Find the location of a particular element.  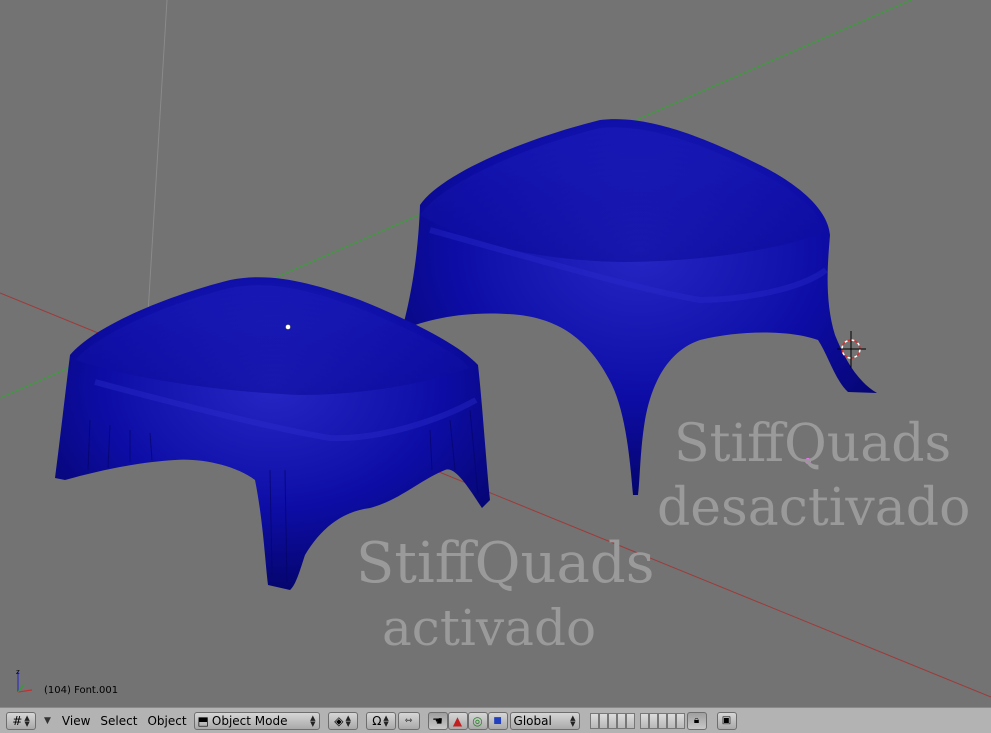

menu-collapse-icon: ▼ is located at coordinates (47, 721).